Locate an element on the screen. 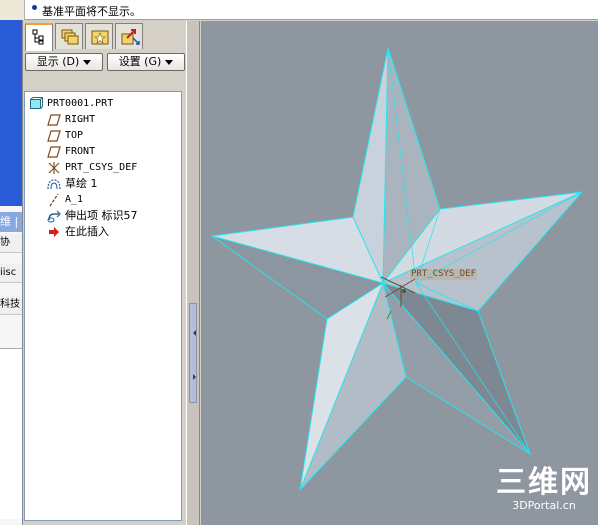 This screenshot has height=525, width=598. datum-axis-icon is located at coordinates (54, 200).